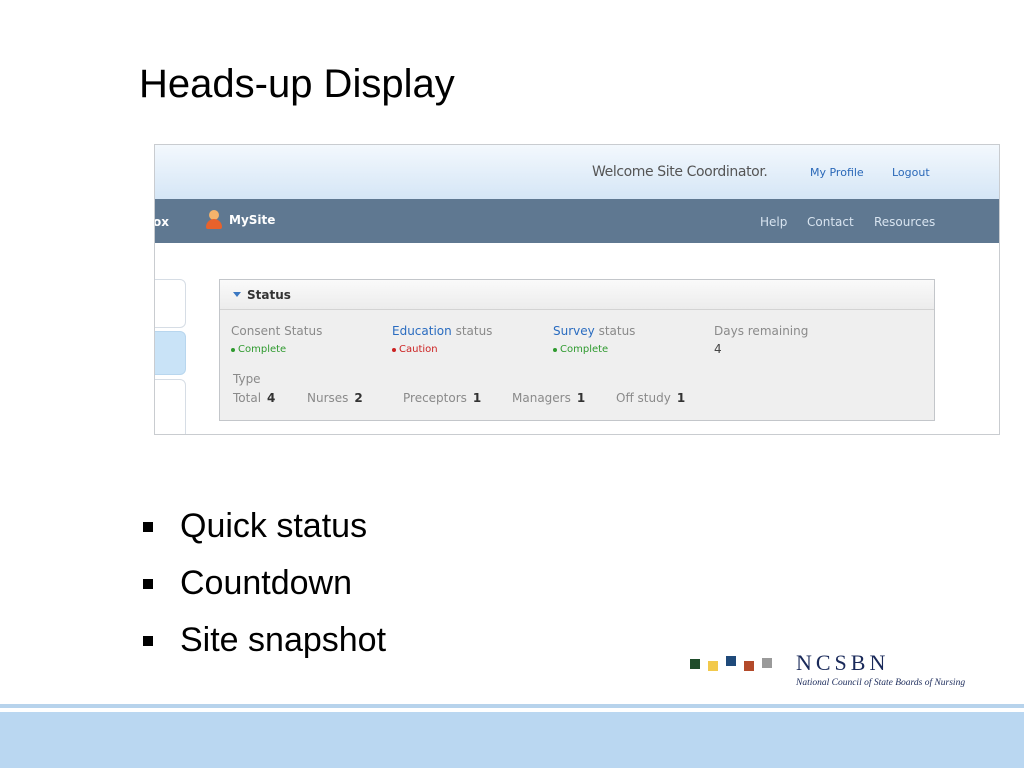  What do you see at coordinates (214, 220) in the screenshot?
I see `user-icon` at bounding box center [214, 220].